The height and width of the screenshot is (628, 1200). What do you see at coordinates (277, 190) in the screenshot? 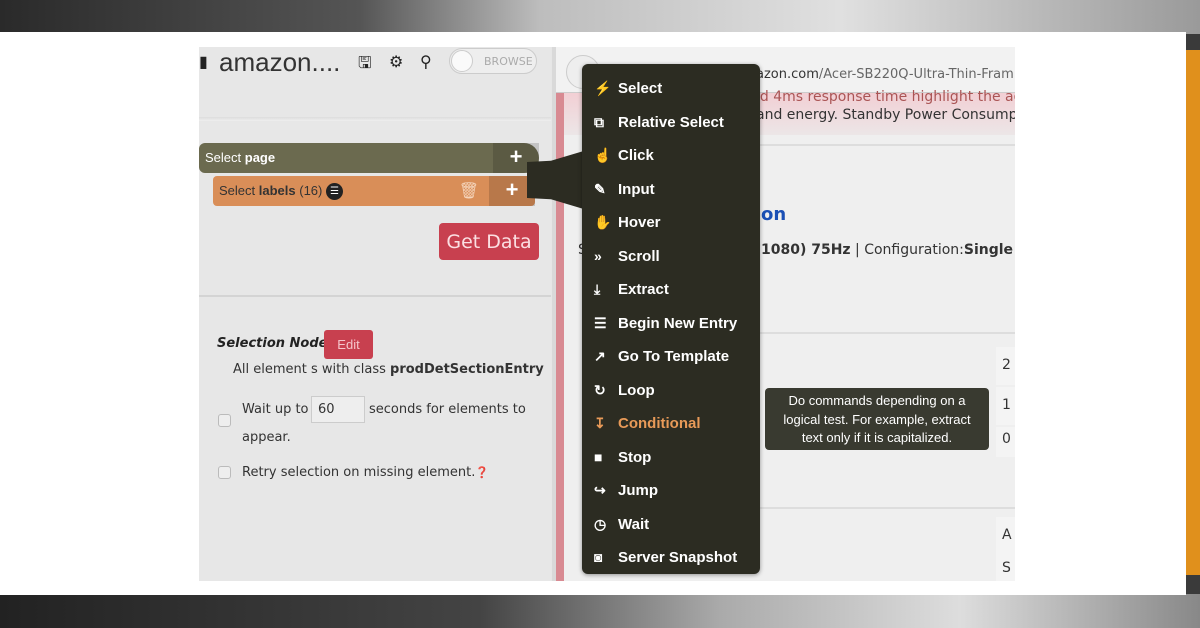
I see `node-name: labels` at bounding box center [277, 190].